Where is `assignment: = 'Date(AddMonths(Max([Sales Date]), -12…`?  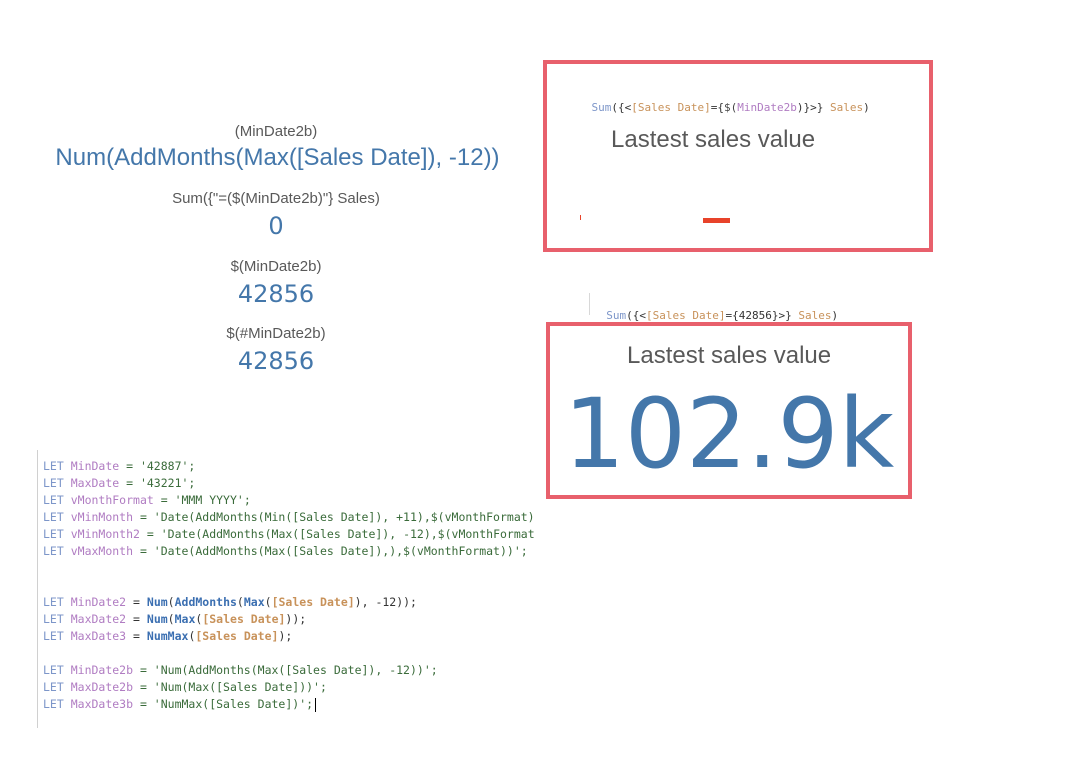
assignment: = 'Date(AddMonths(Max([Sales Date]), -12… is located at coordinates (337, 534).